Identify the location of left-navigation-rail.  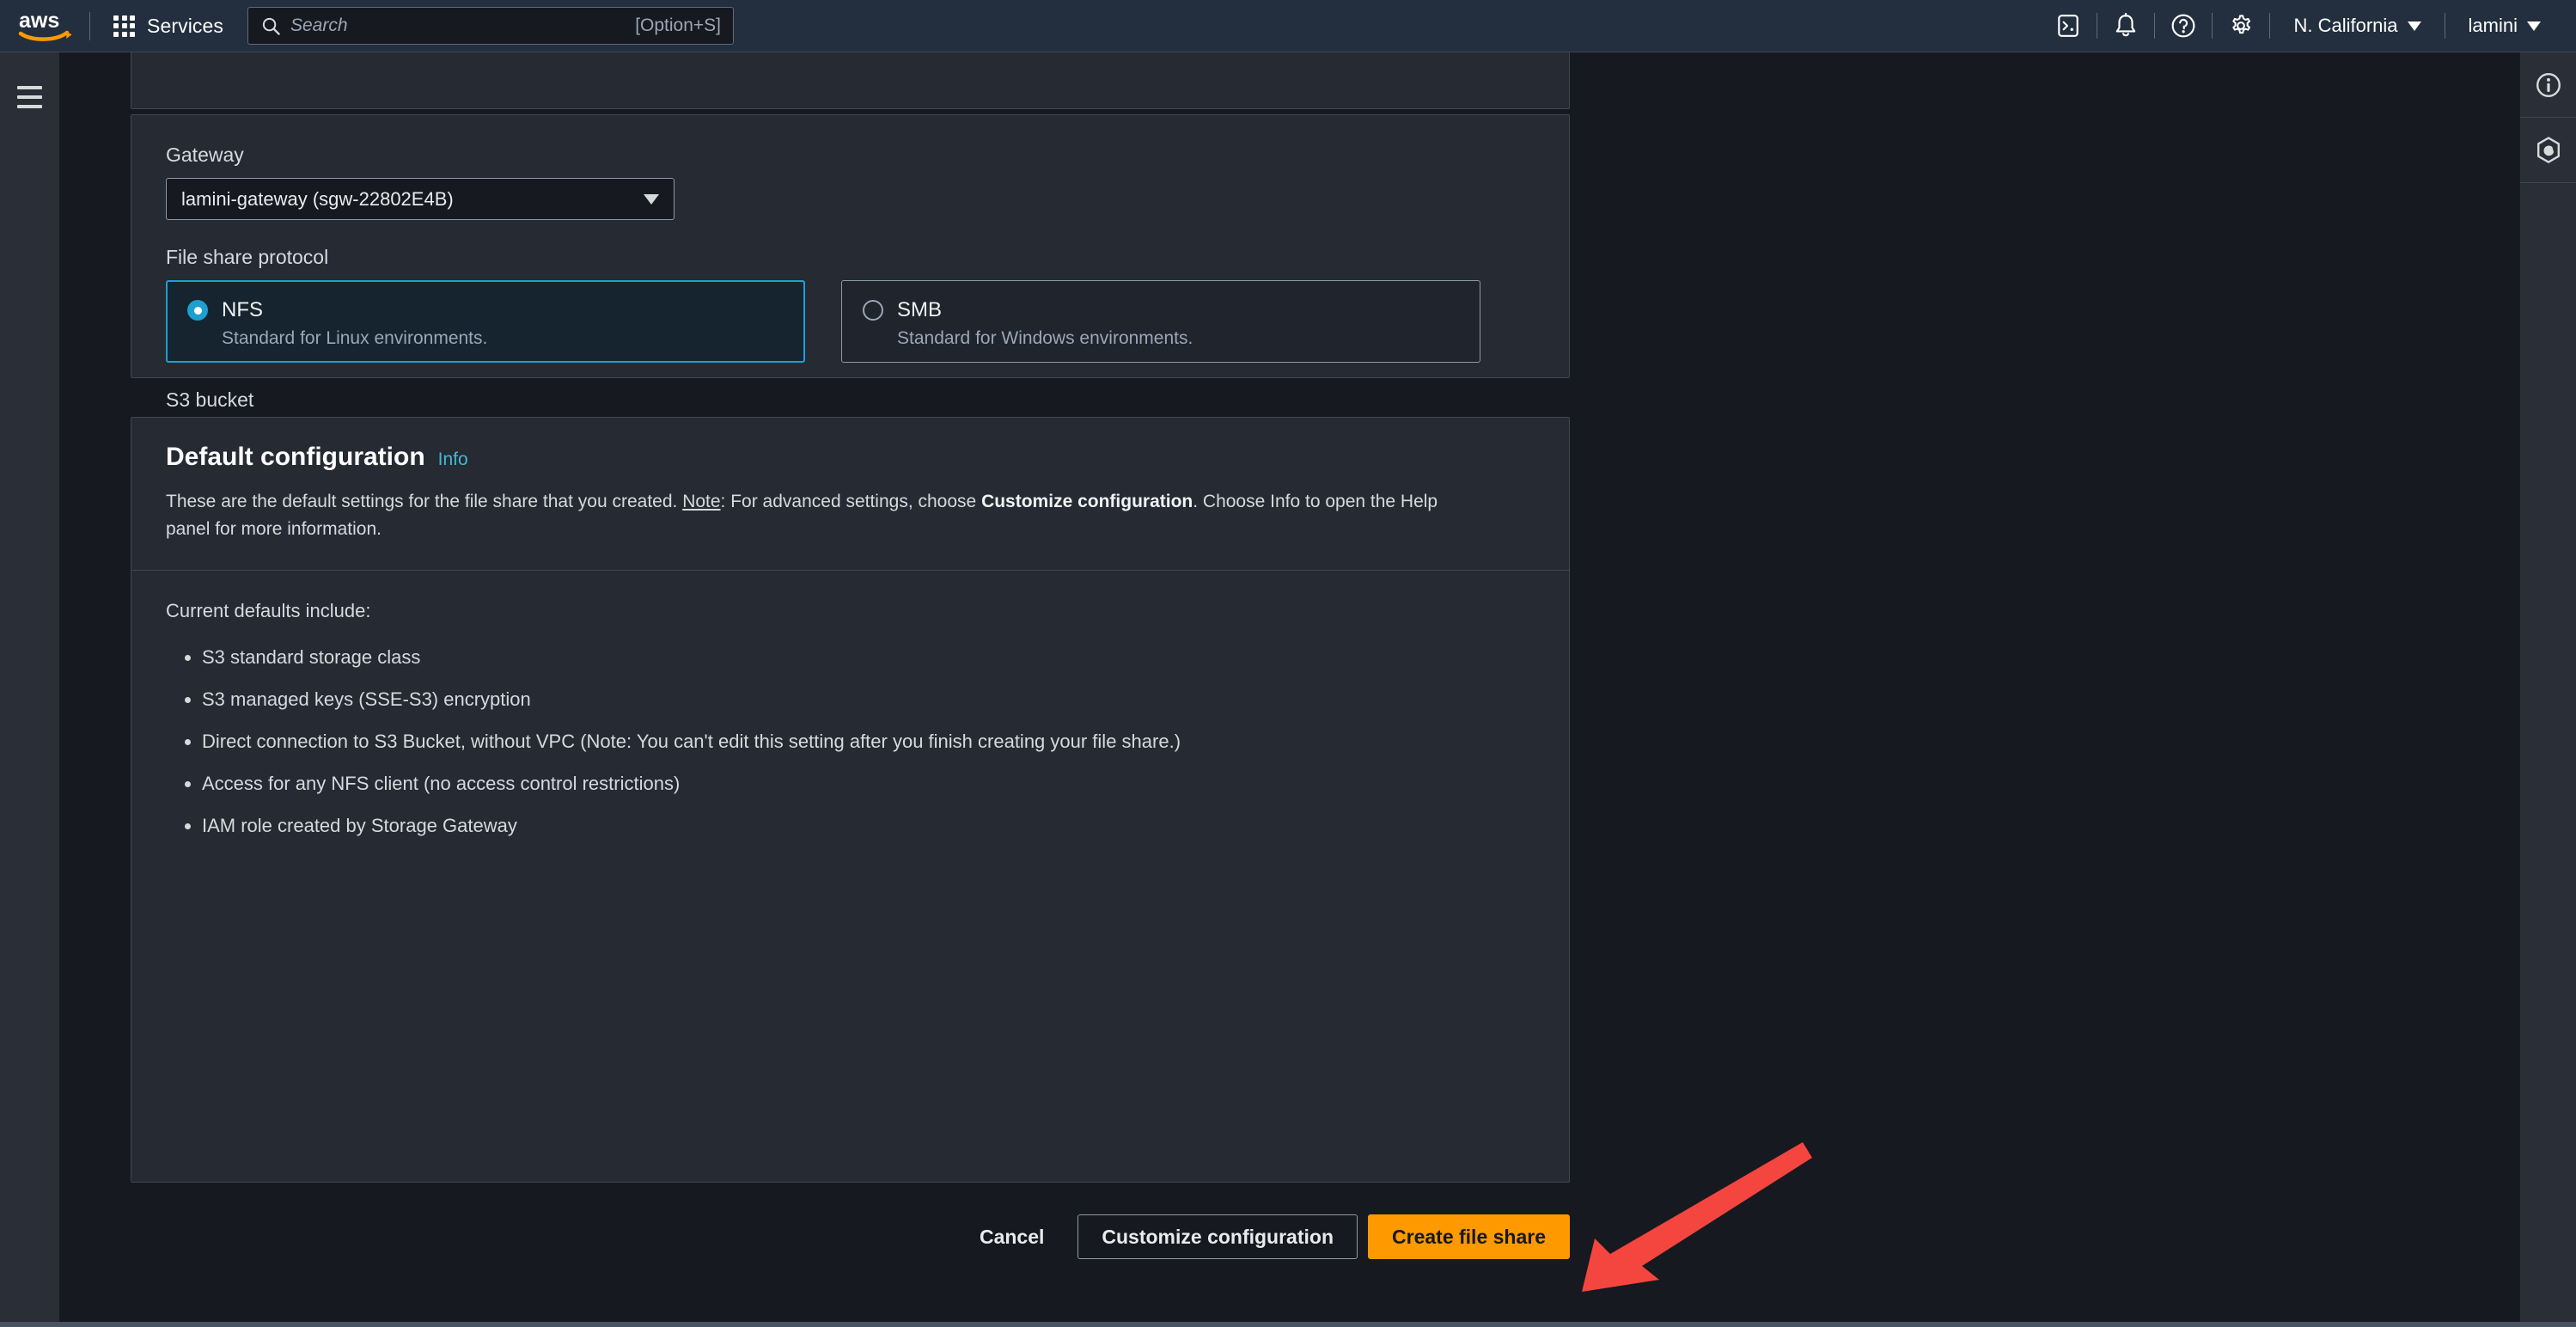
(30, 689).